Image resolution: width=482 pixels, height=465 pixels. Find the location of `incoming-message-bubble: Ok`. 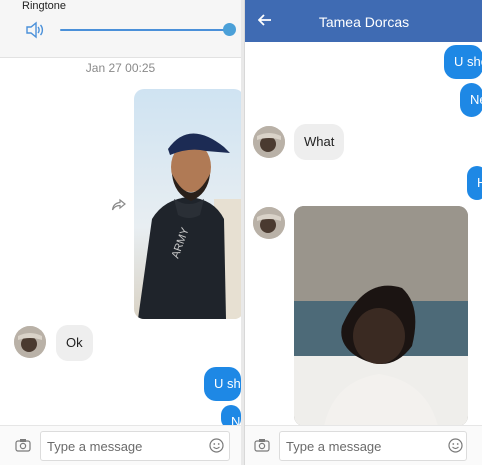

incoming-message-bubble: Ok is located at coordinates (74, 343).